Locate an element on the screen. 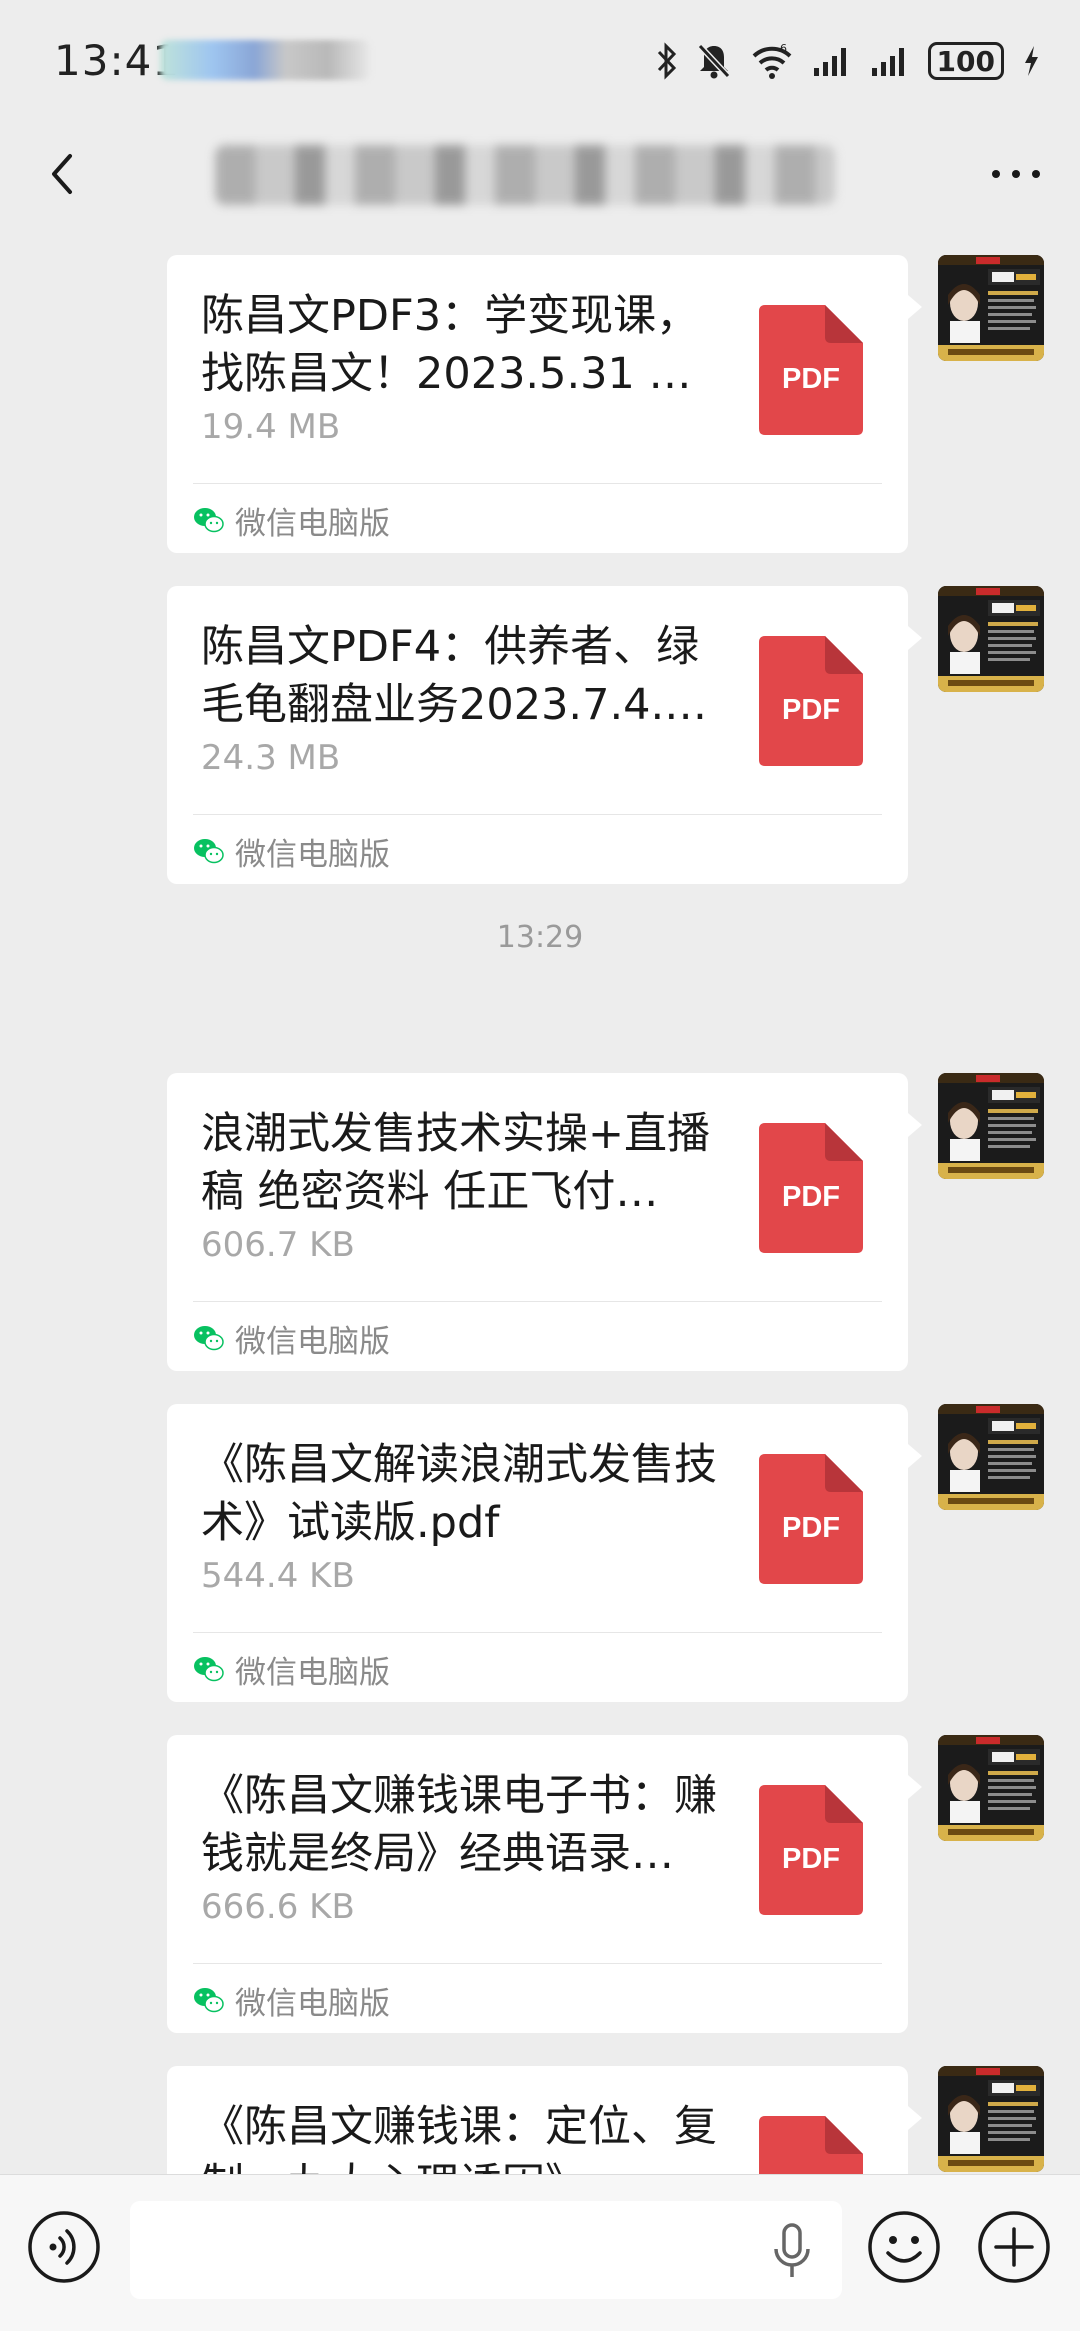 This screenshot has width=1080, height=2331. file-name: 《陈昌文解读浪潮式发售技术》试读版.pdf is located at coordinates (459, 1494).